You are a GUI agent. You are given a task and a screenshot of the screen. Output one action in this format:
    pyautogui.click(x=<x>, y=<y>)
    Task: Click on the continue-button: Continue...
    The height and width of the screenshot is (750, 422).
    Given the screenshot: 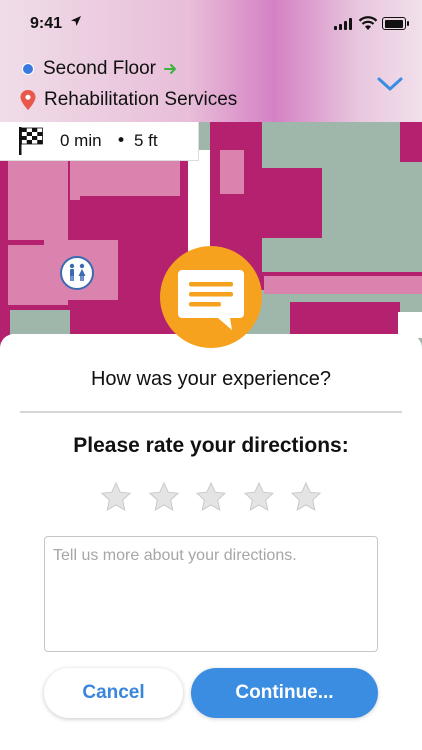 What is the action you would take?
    pyautogui.click(x=284, y=693)
    